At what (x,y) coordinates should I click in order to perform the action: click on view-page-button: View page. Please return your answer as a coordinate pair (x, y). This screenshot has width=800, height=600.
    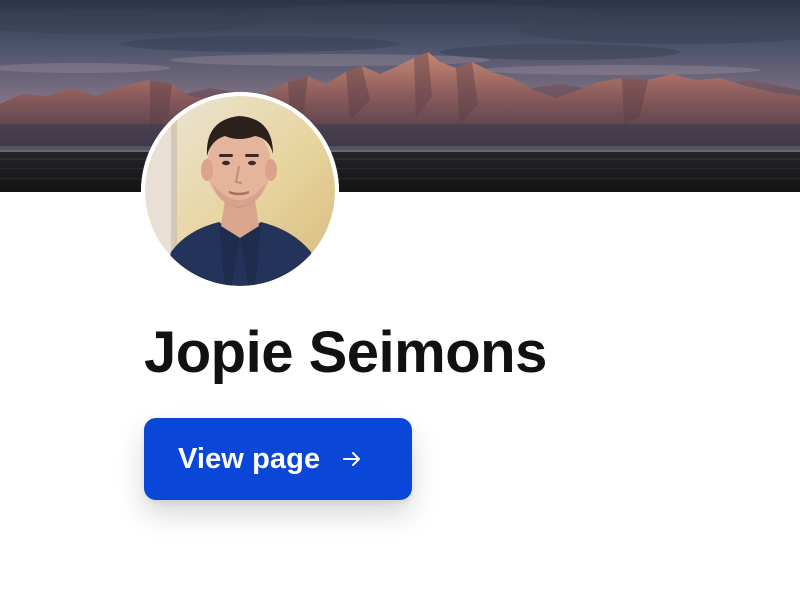
    Looking at the image, I should click on (278, 459).